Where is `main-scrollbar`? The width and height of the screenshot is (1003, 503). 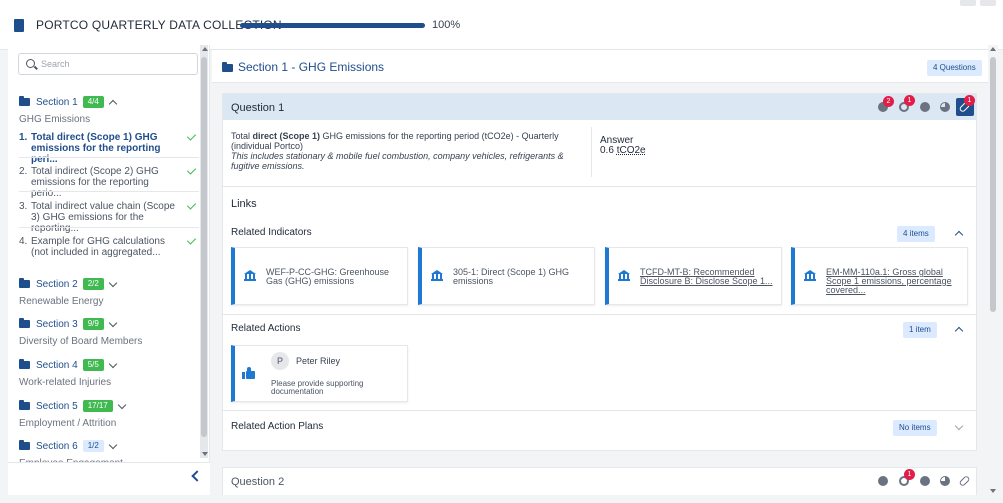 main-scrollbar is located at coordinates (993, 270).